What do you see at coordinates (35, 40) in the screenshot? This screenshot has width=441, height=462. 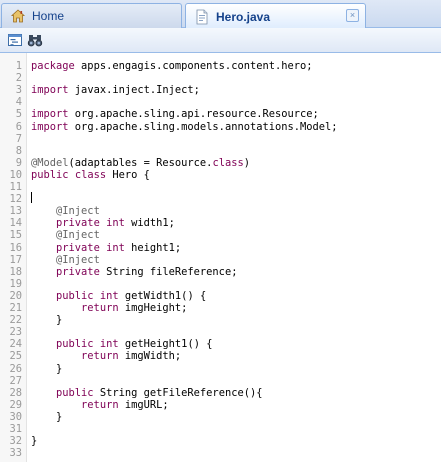 I see `find-binoculars-icon` at bounding box center [35, 40].